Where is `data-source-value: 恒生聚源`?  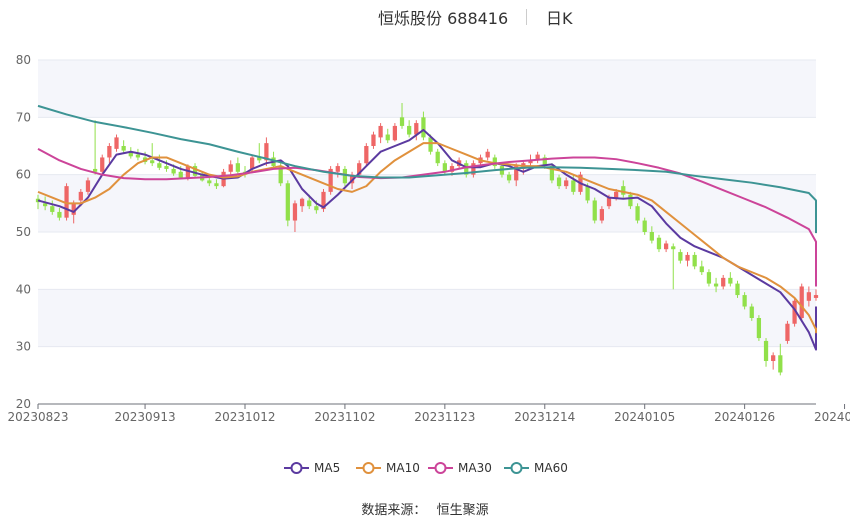 data-source-value: 恒生聚源 is located at coordinates (462, 510).